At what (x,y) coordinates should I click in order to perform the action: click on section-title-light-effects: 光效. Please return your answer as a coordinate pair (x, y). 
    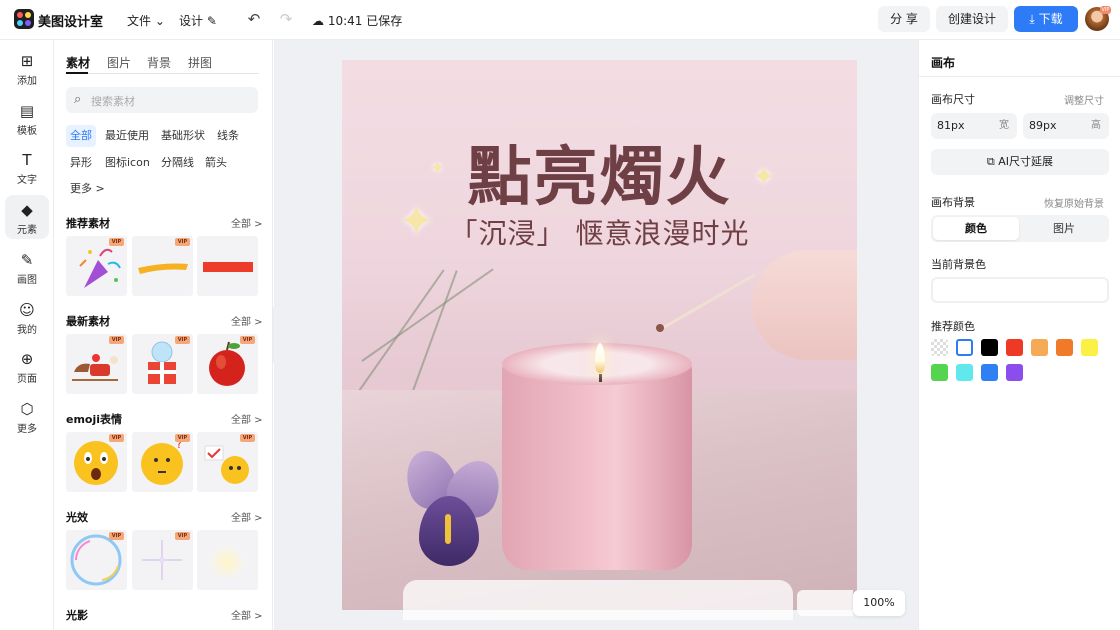
    Looking at the image, I should click on (77, 517).